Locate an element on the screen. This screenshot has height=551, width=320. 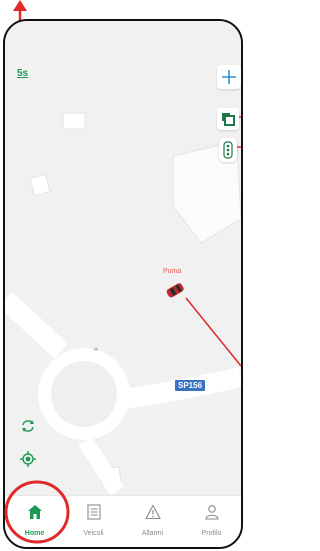
home-icon is located at coordinates (34, 512).